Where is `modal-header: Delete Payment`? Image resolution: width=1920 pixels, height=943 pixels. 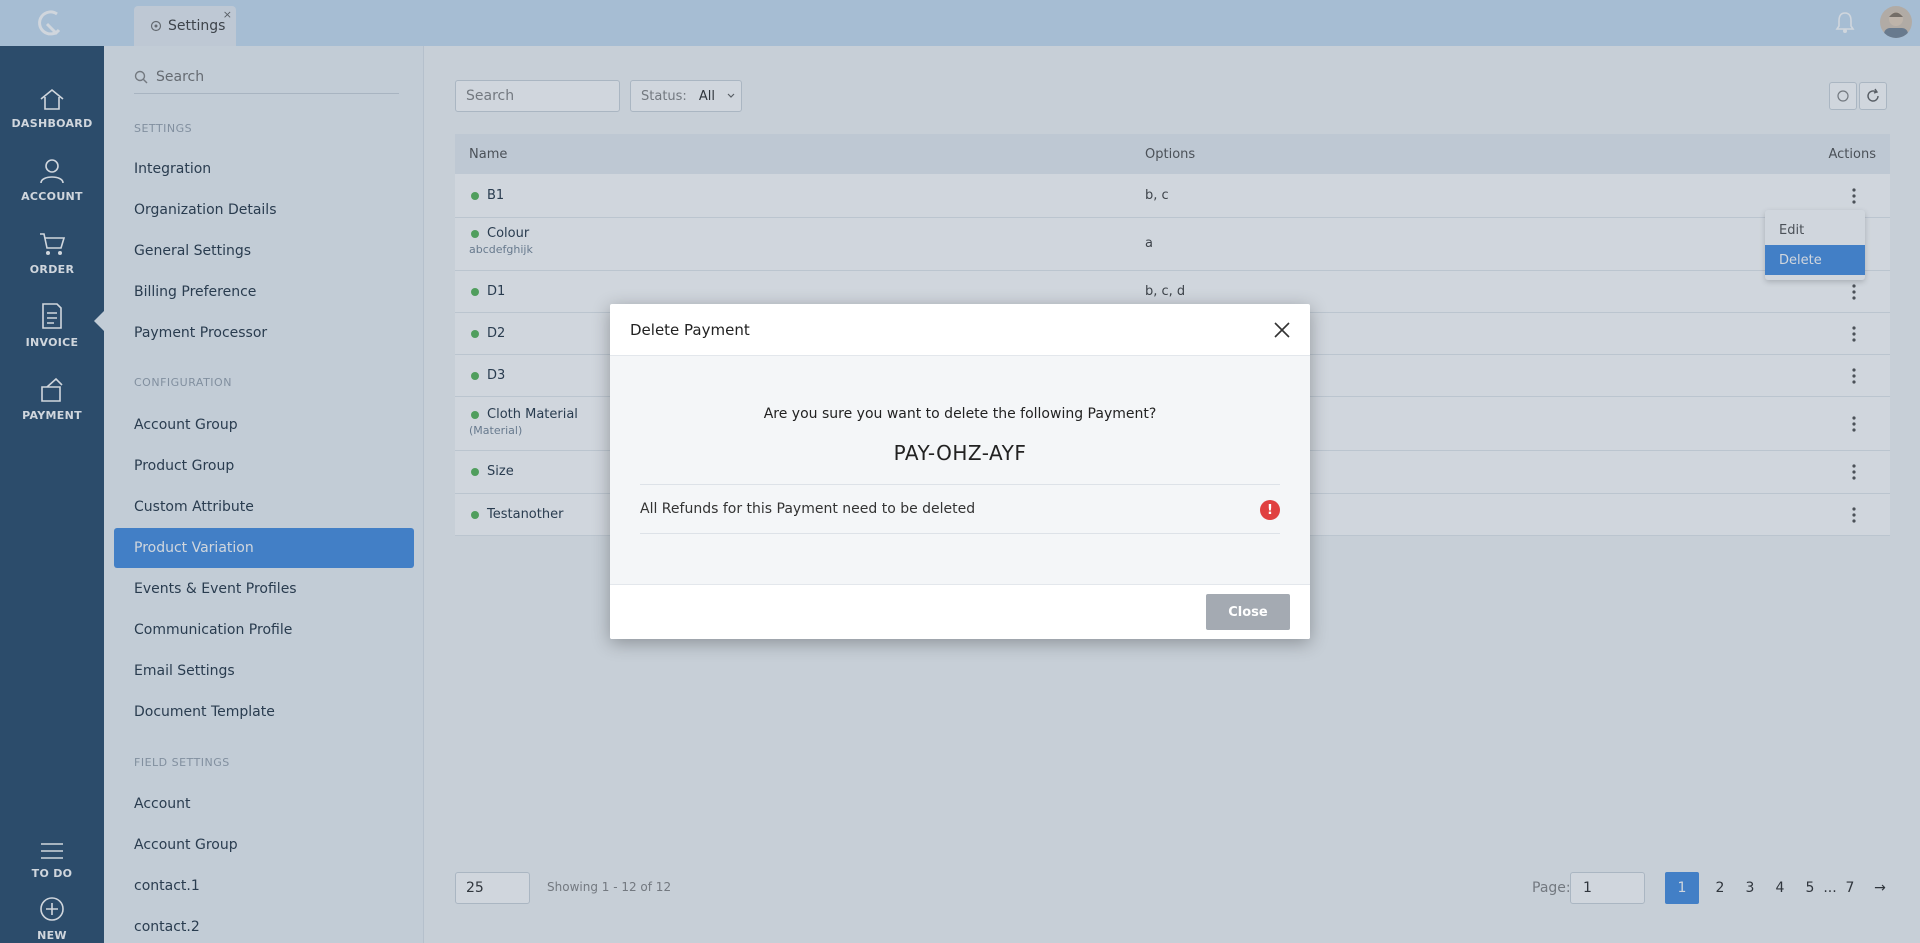 modal-header: Delete Payment is located at coordinates (960, 330).